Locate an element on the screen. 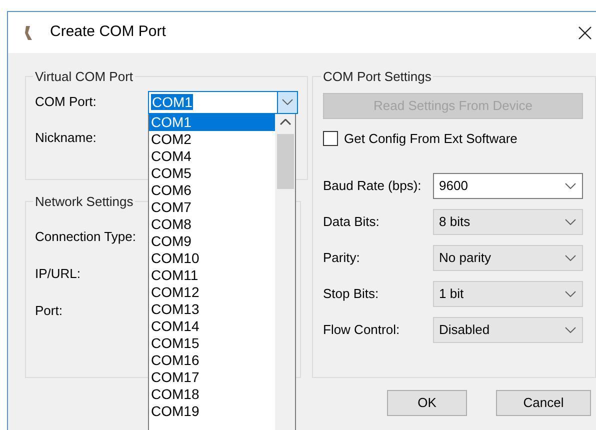  dropdown-item: COM10 is located at coordinates (212, 258).